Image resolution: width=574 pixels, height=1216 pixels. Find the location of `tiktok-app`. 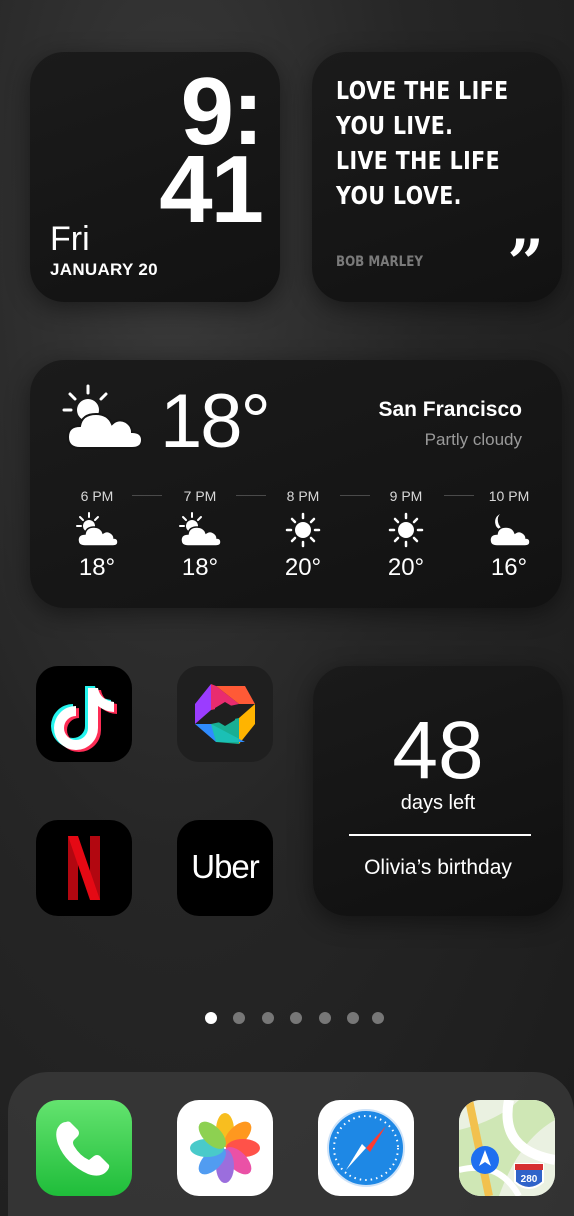

tiktok-app is located at coordinates (84, 714).